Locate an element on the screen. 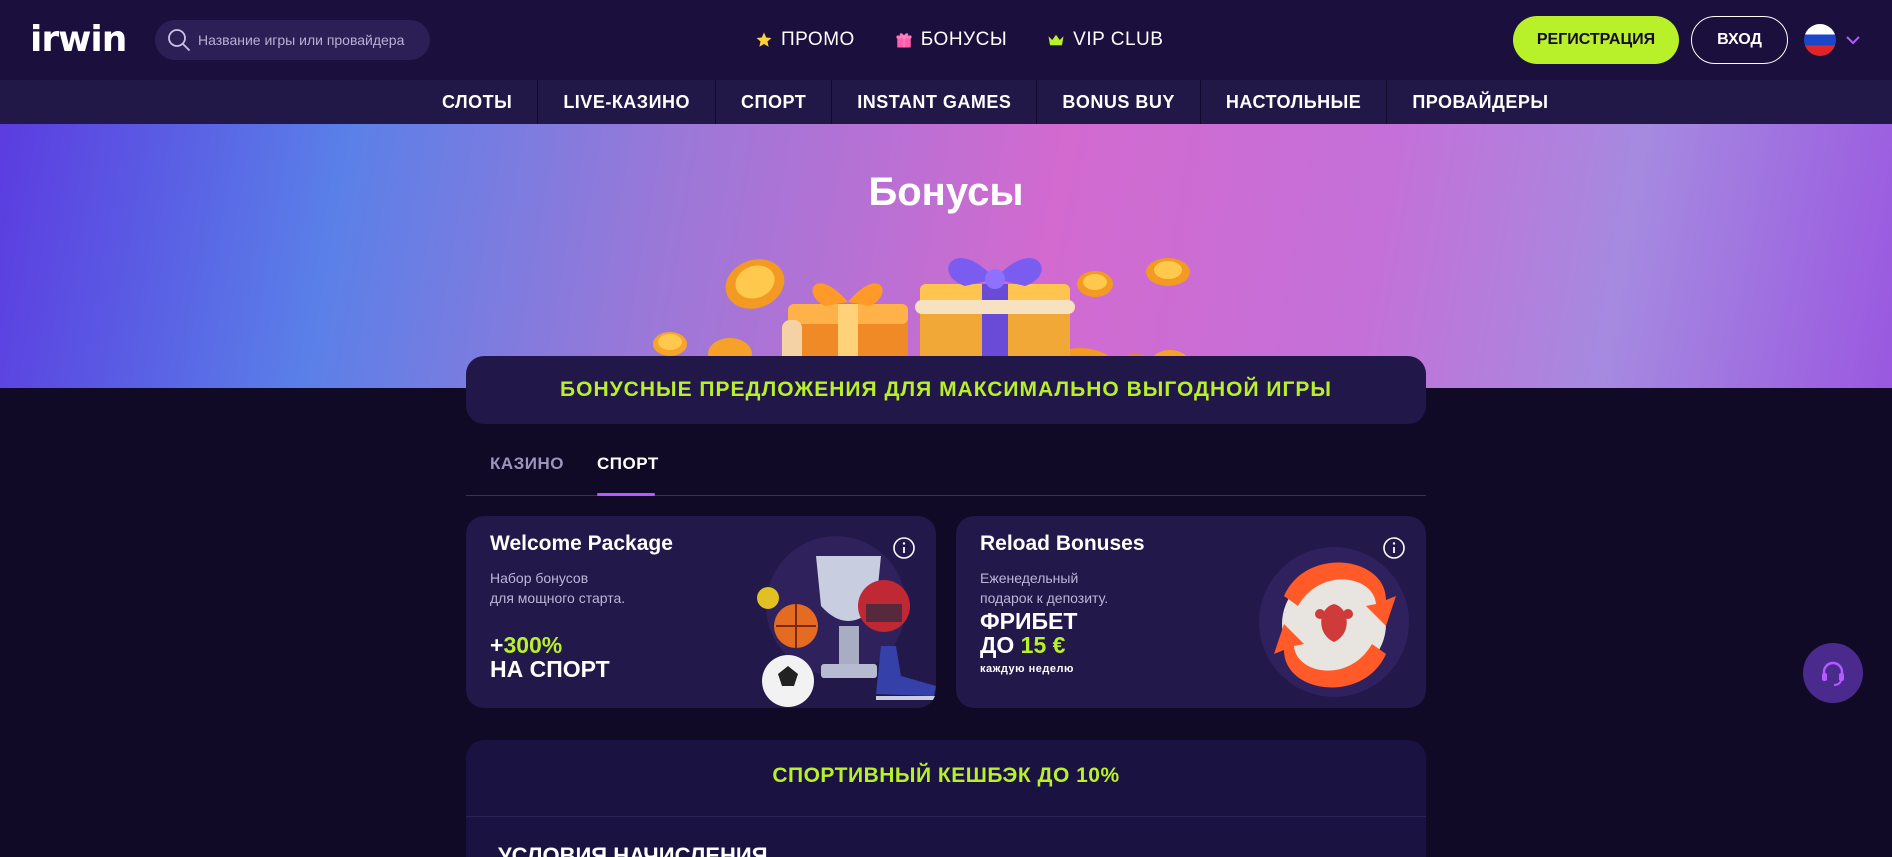  category-sport: СПОРТ is located at coordinates (774, 102).